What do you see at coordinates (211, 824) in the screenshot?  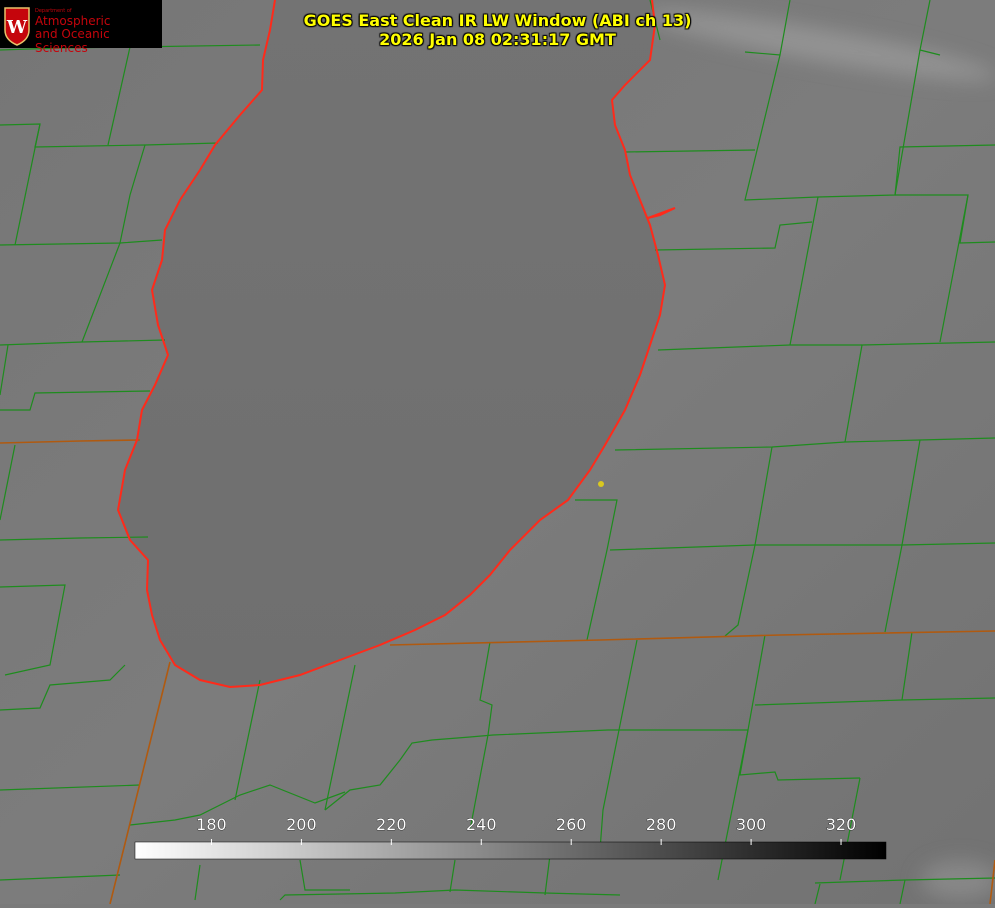 I see `colorbar-tick-label: 180` at bounding box center [211, 824].